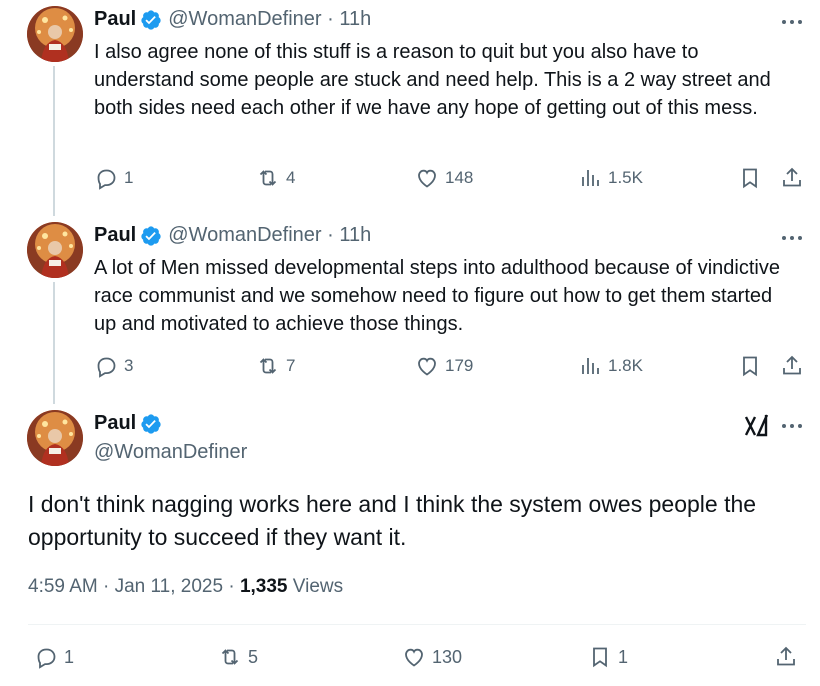 Image resolution: width=820 pixels, height=686 pixels. What do you see at coordinates (134, 586) in the screenshot?
I see `timestamp: 4:59 AM · Jan 11, 2025 ·` at bounding box center [134, 586].